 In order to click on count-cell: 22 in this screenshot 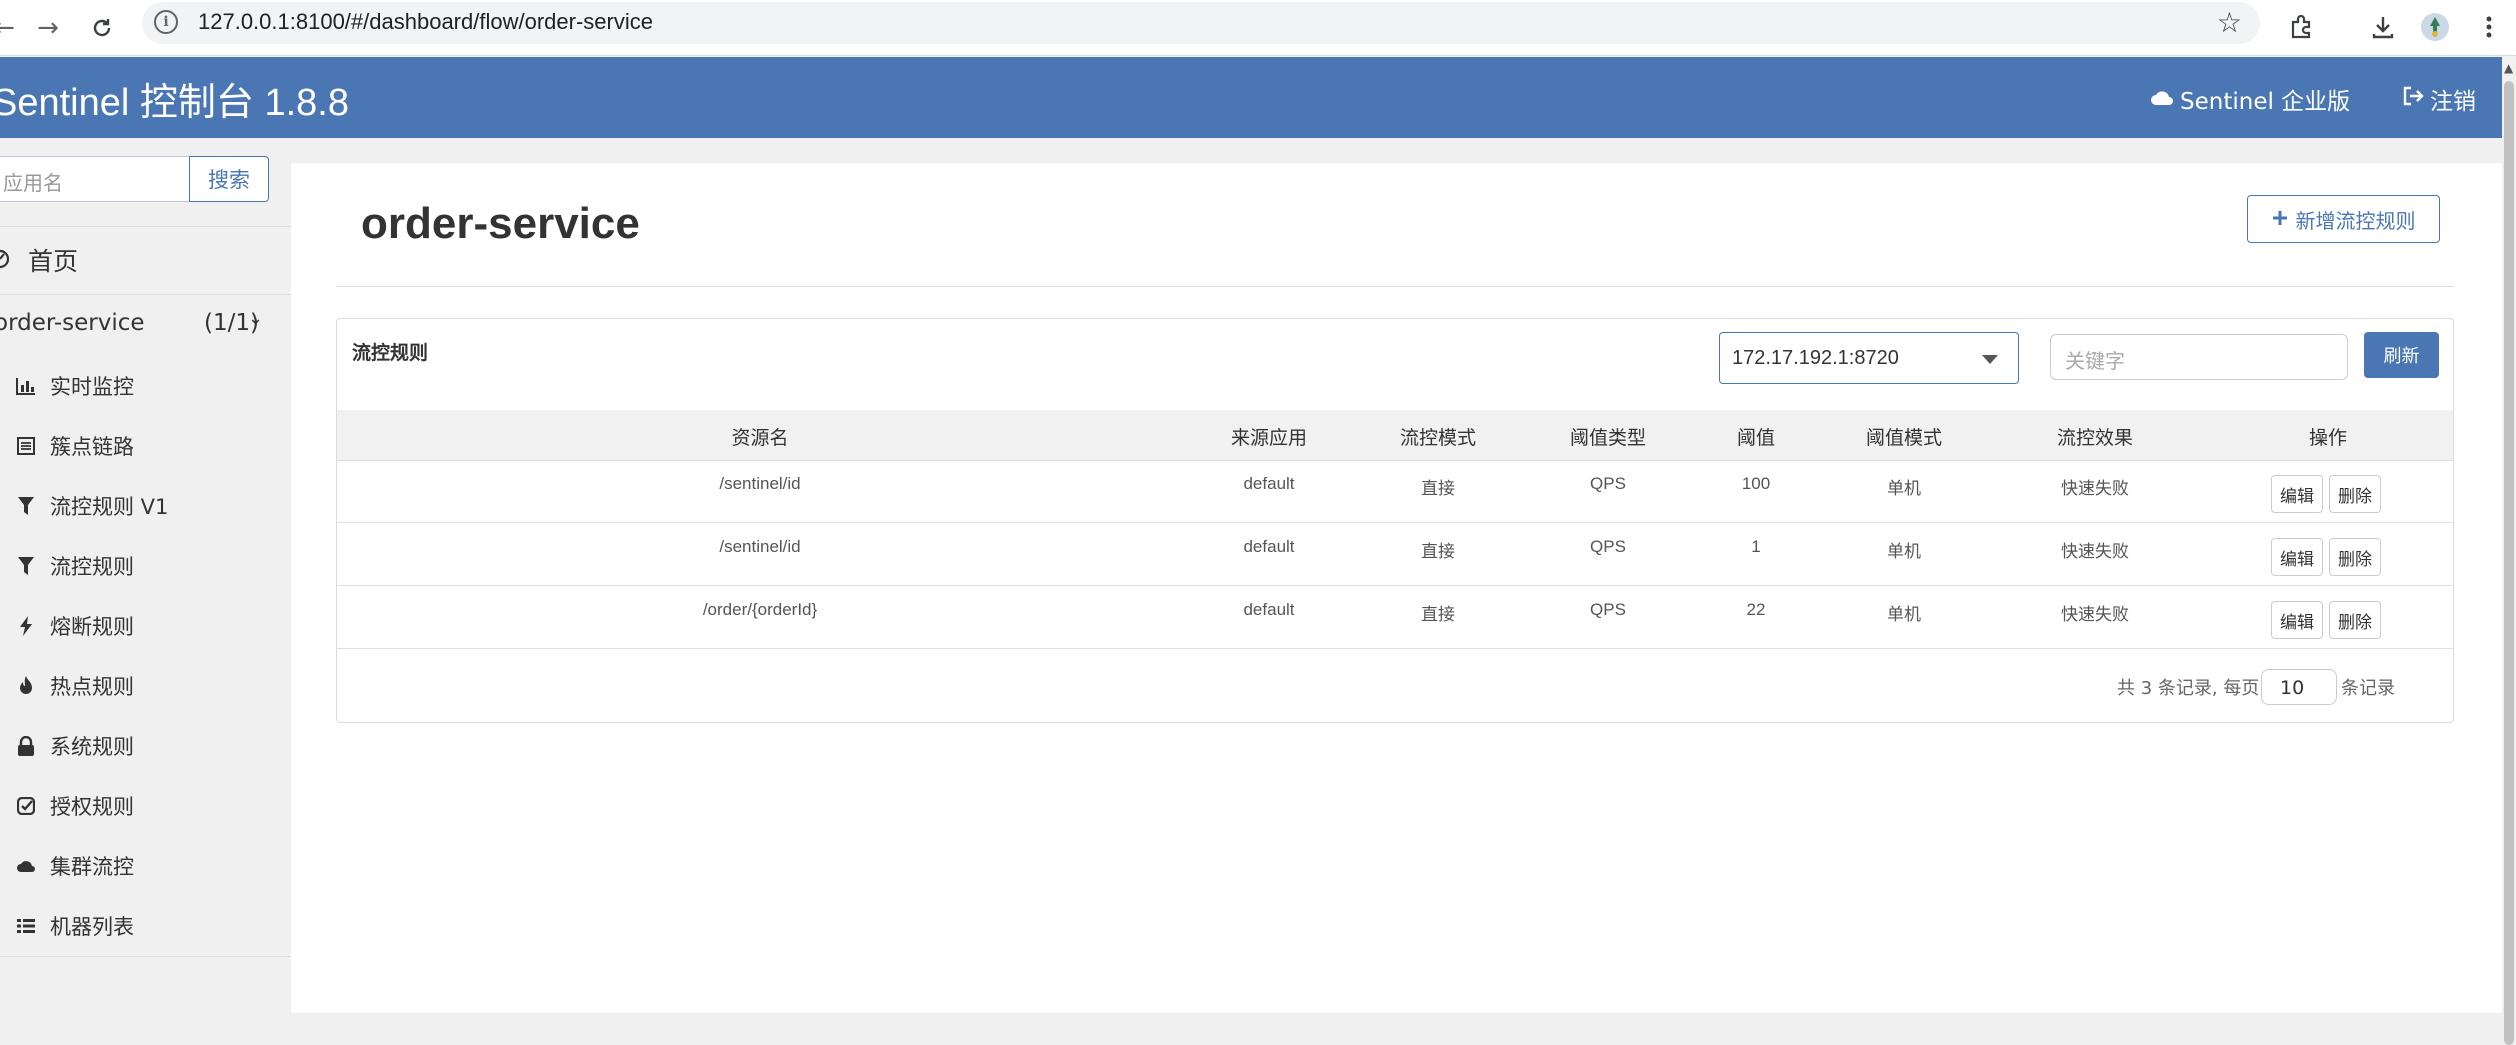, I will do `click(1756, 609)`.